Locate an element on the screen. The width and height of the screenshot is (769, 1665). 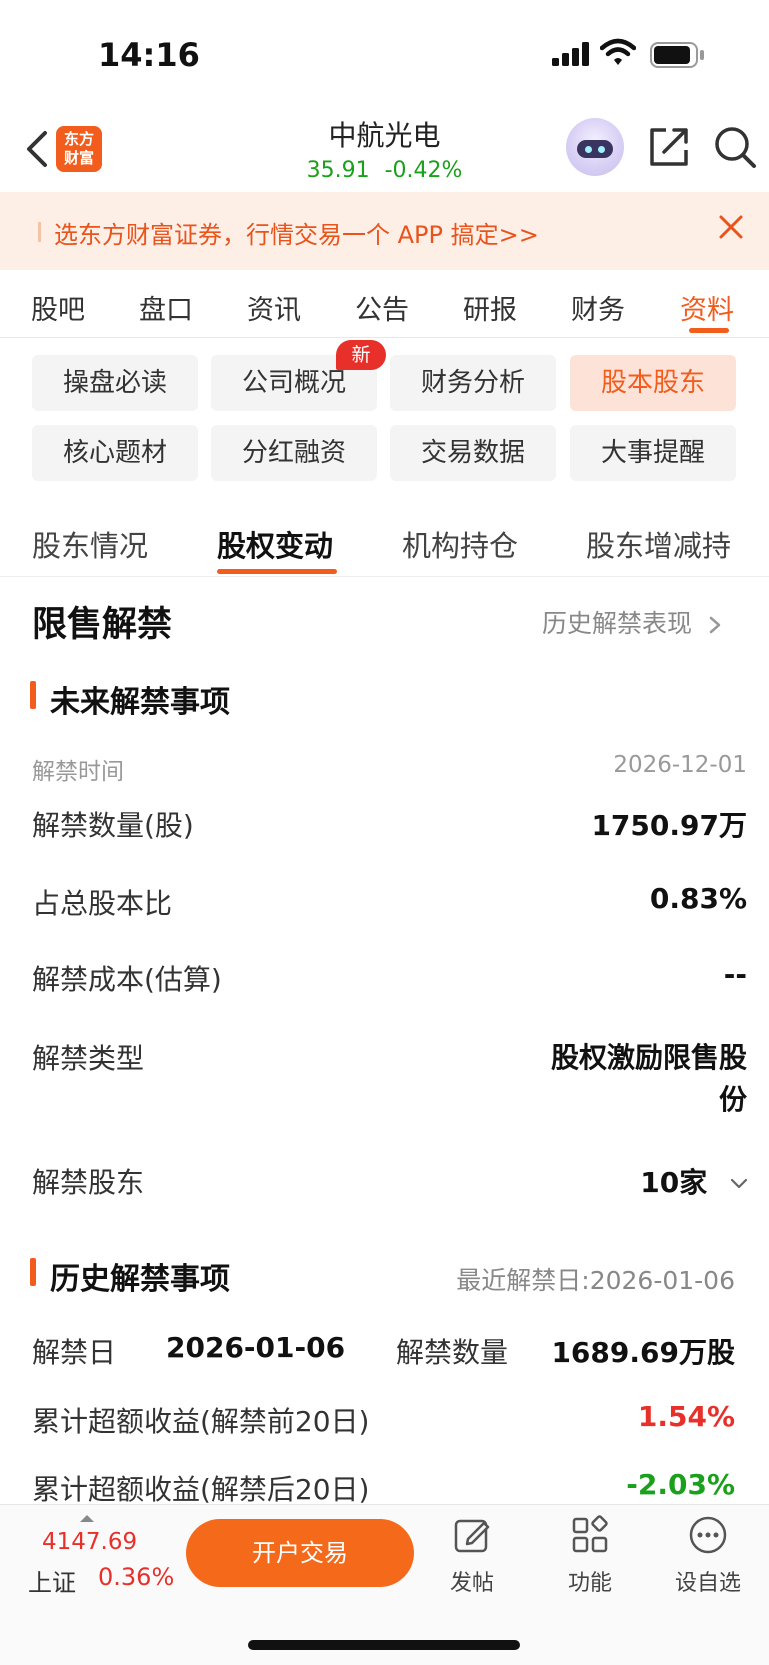
chip-event-reminders: 大事提醒 is located at coordinates (653, 453).